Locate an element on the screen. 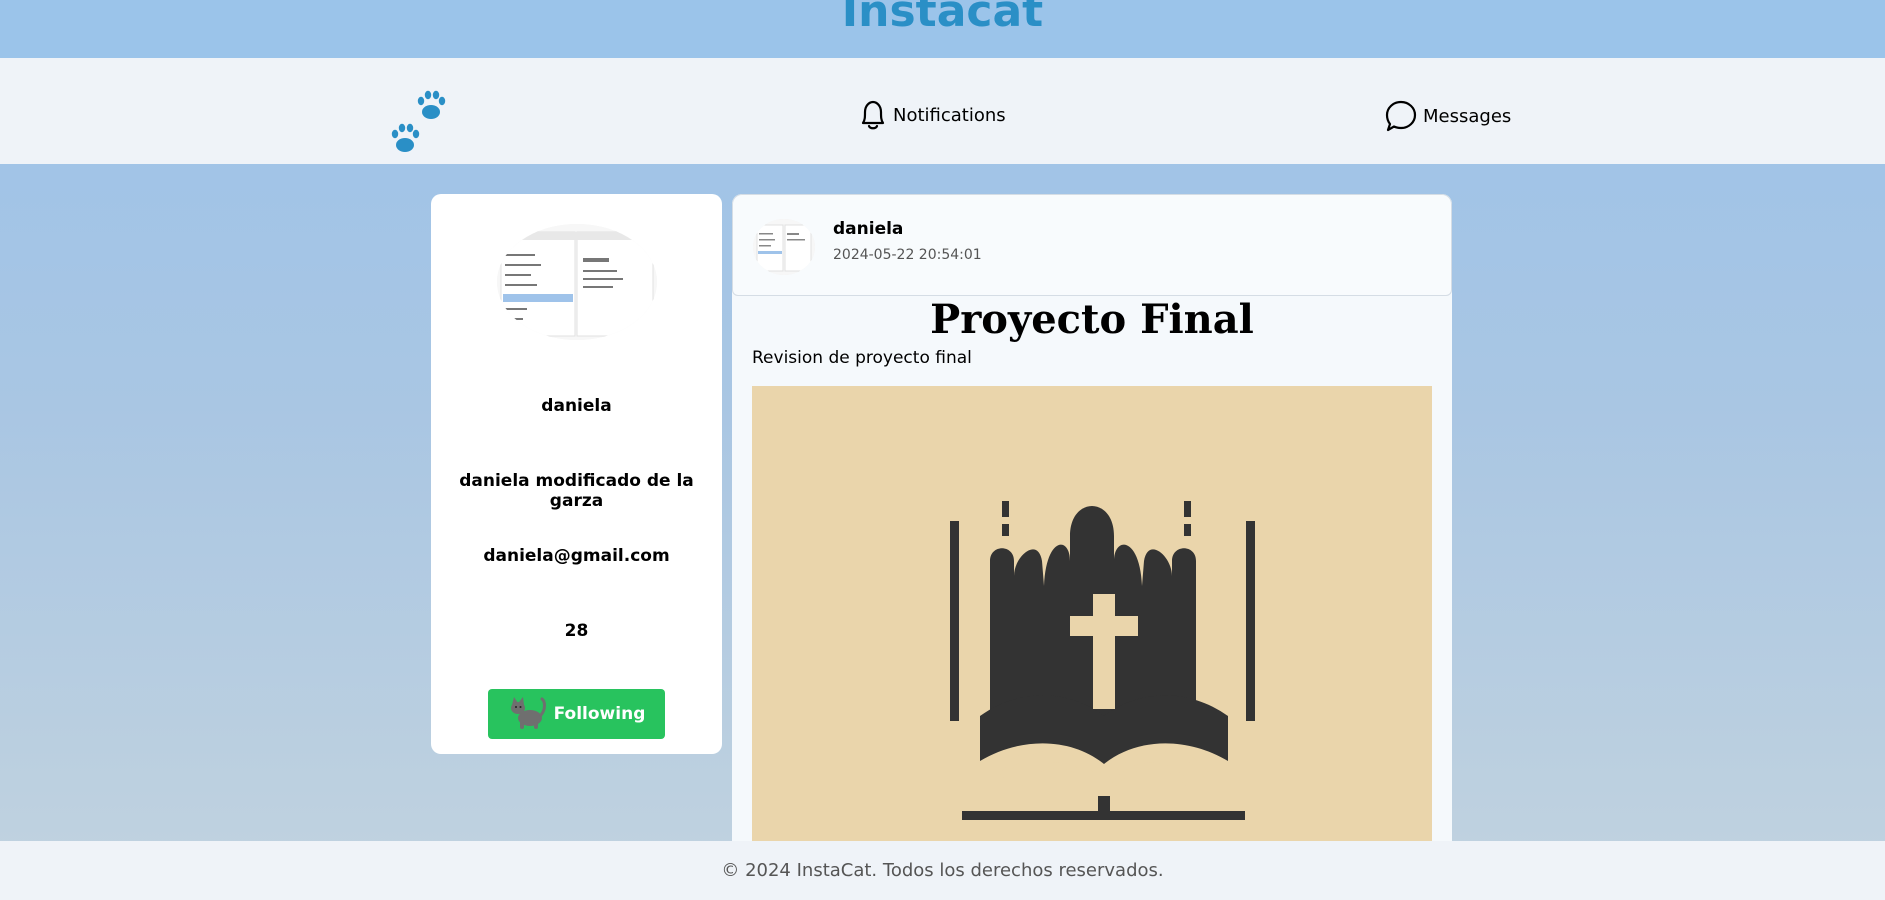 The height and width of the screenshot is (900, 1885). nav-notifications: Notifications is located at coordinates (931, 115).